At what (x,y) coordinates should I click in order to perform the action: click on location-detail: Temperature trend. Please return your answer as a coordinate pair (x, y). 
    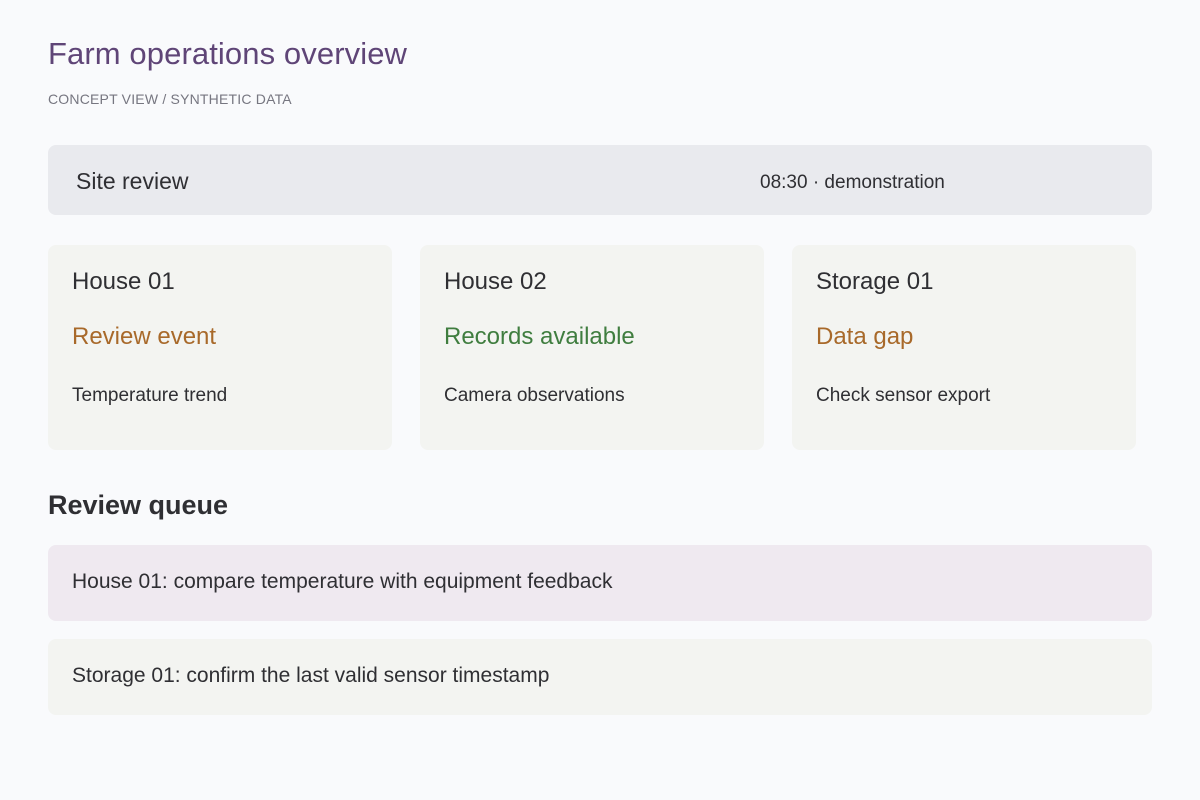
    Looking at the image, I should click on (150, 395).